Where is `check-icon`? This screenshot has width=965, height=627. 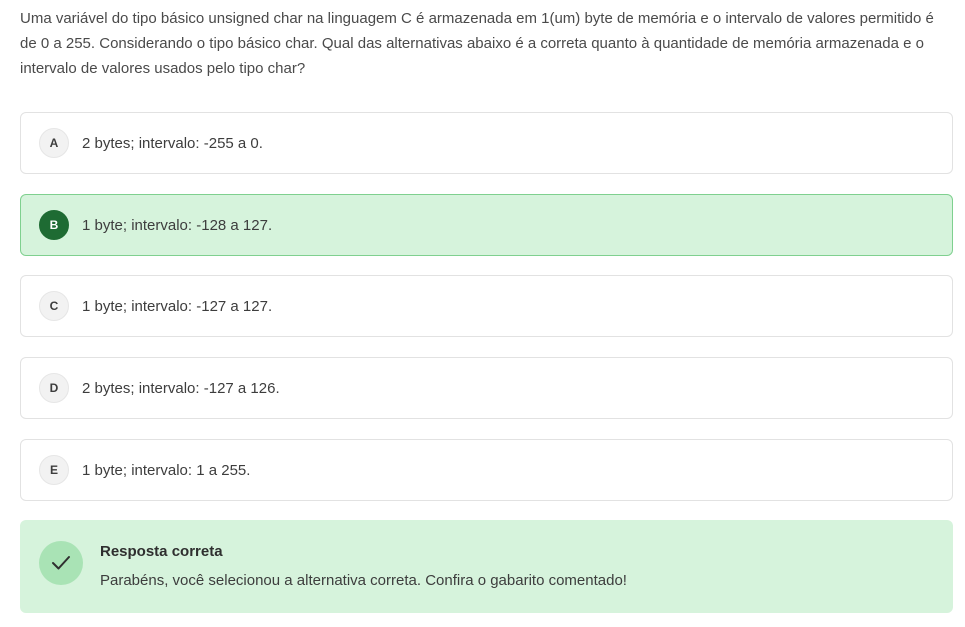
check-icon is located at coordinates (61, 563).